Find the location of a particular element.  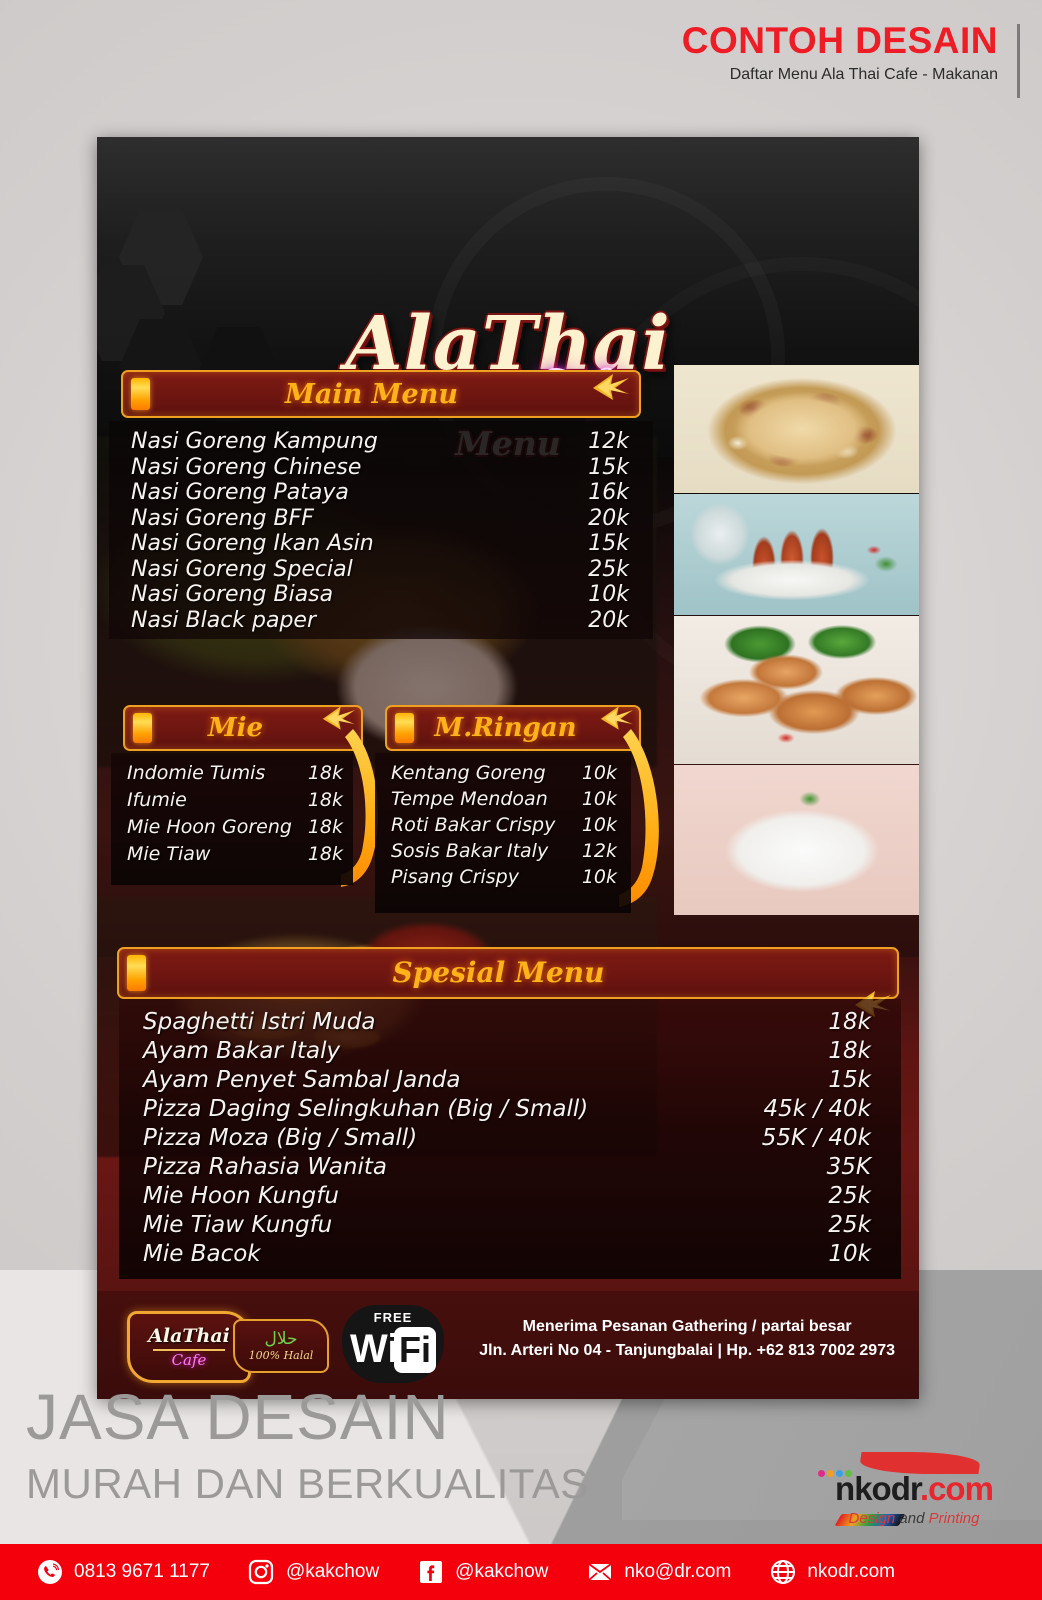

menu-item-row: Mie Tiaw Kungfu 25k is located at coordinates (507, 1225).